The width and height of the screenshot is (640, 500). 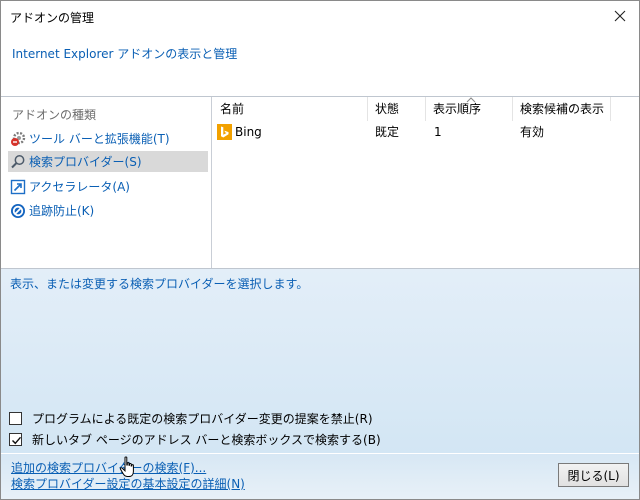 What do you see at coordinates (320, 16) in the screenshot?
I see `title-bar: アドオンの管理` at bounding box center [320, 16].